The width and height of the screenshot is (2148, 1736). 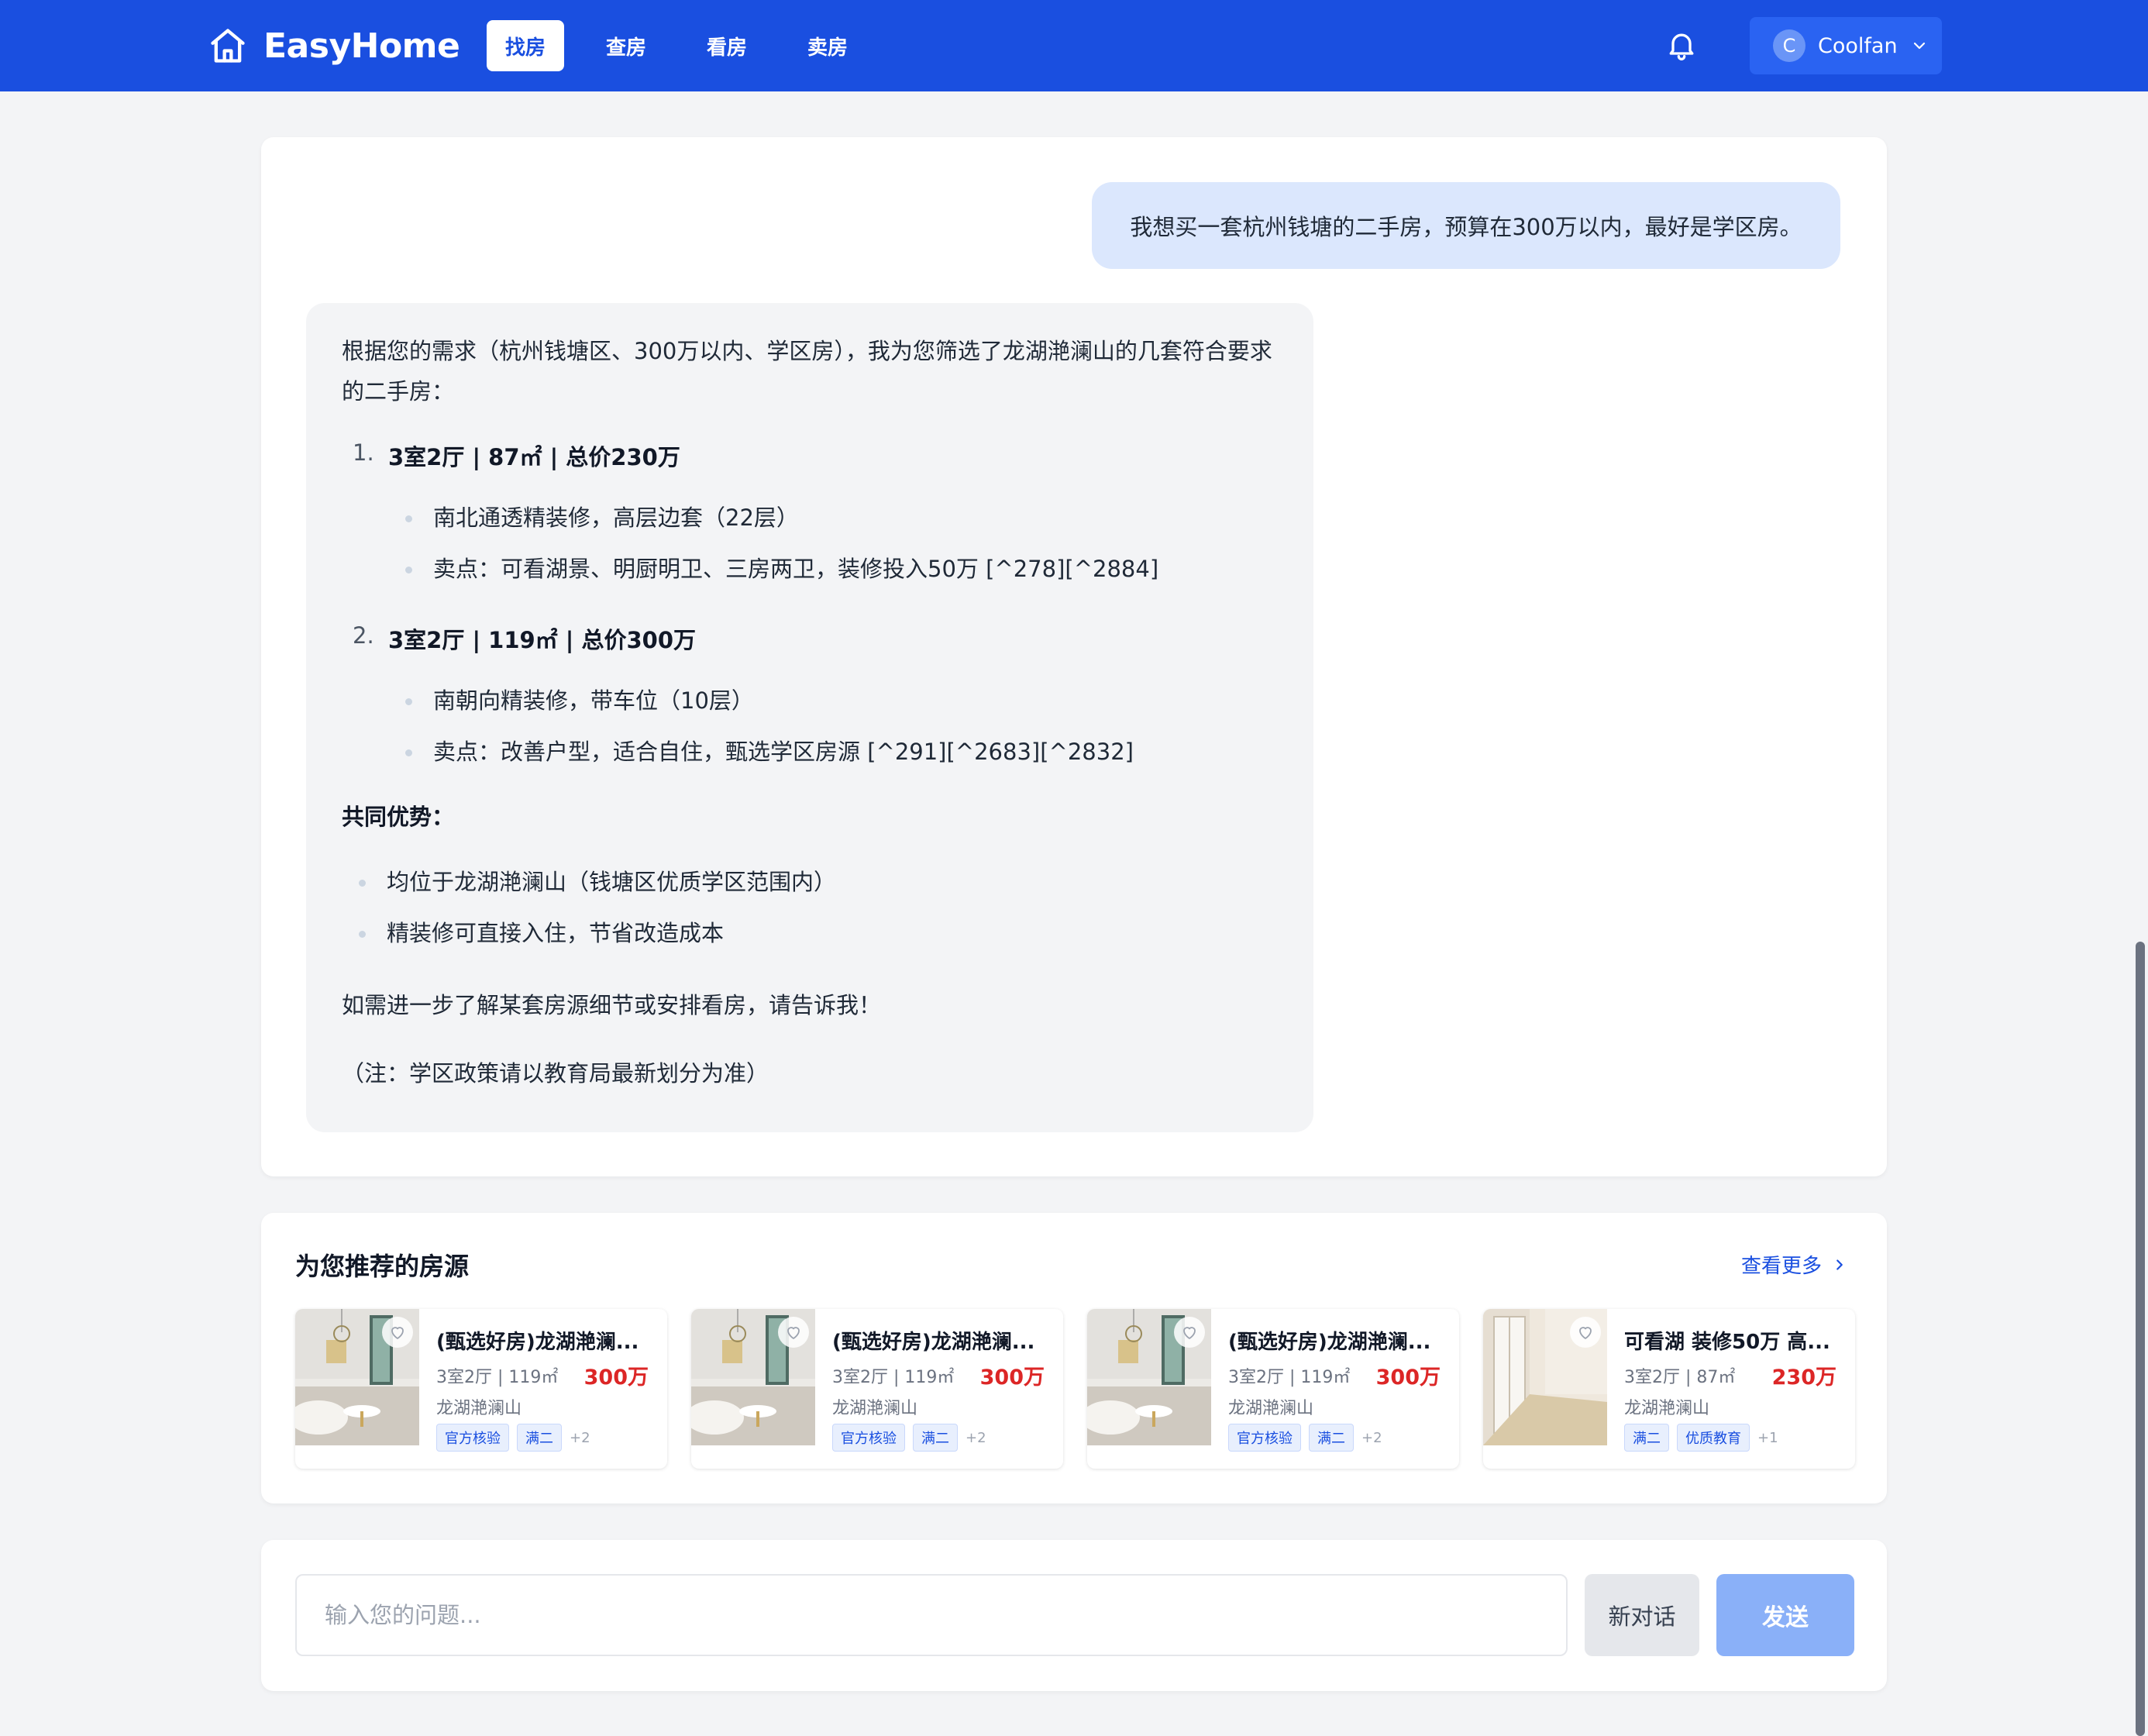 What do you see at coordinates (1803, 1378) in the screenshot?
I see `listing-price: 230万` at bounding box center [1803, 1378].